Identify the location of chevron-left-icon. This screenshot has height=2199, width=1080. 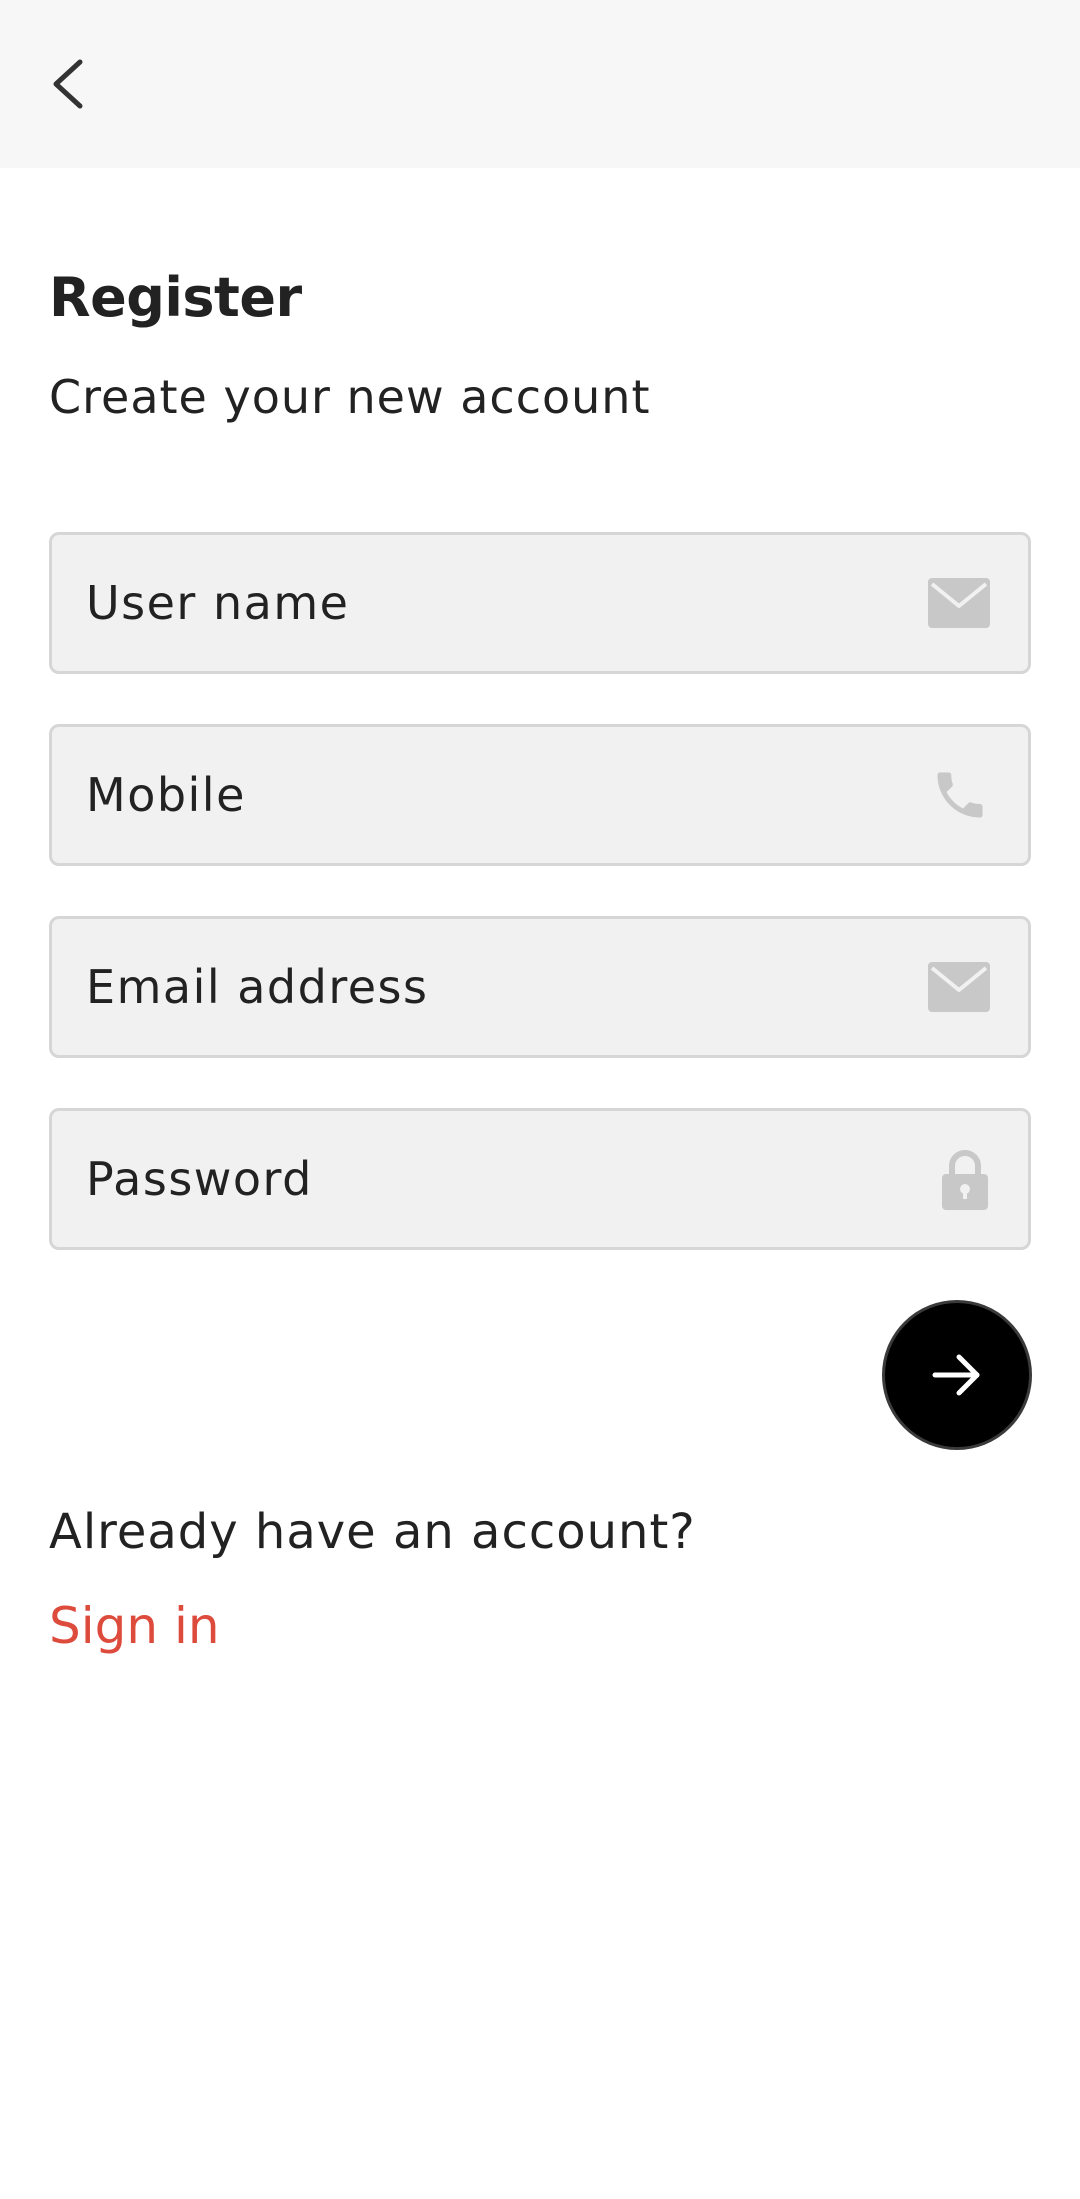
(68, 84).